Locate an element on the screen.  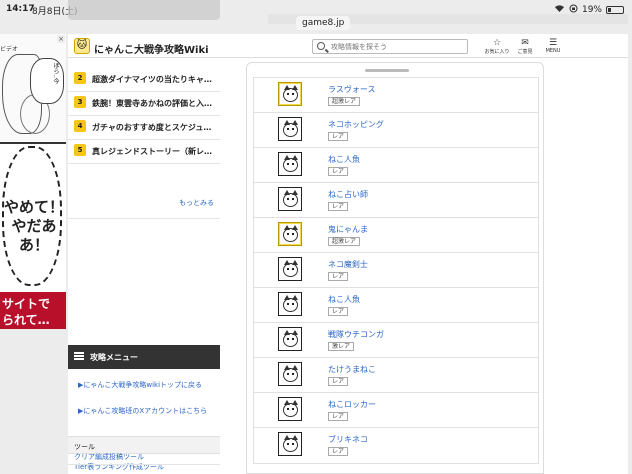
menu-button: ☰ MENU is located at coordinates (553, 47).